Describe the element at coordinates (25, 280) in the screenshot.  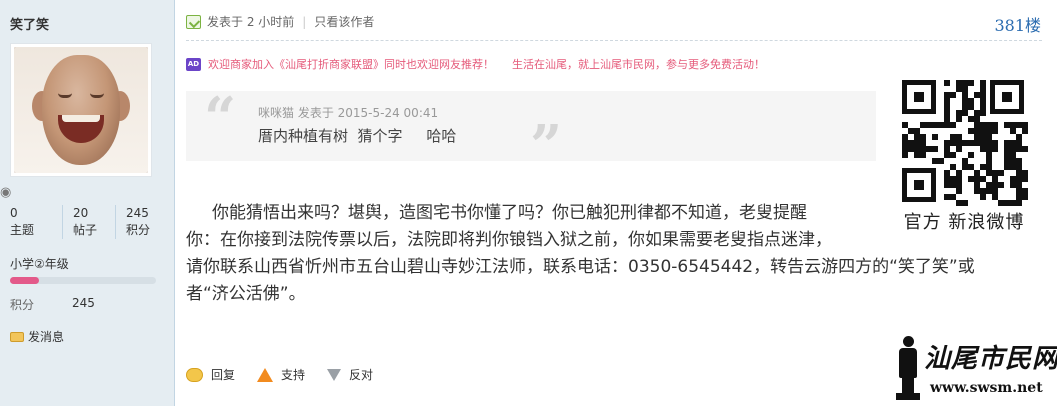
I see `rank-progress-fill` at that location.